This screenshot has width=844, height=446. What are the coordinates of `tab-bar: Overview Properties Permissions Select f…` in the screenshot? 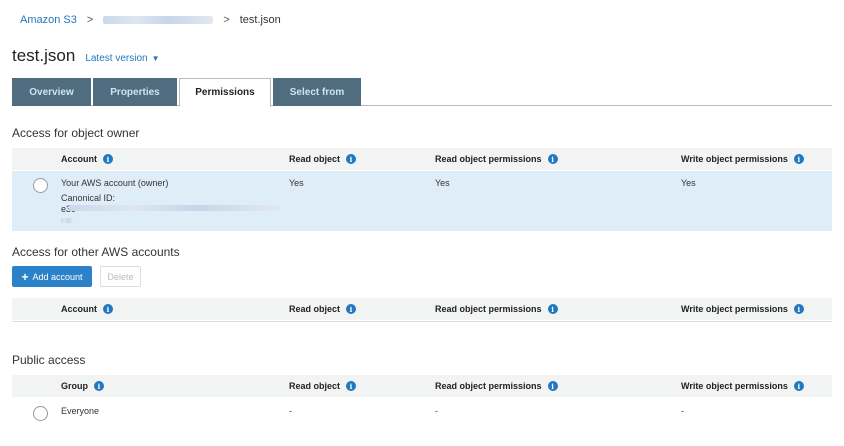 It's located at (422, 92).